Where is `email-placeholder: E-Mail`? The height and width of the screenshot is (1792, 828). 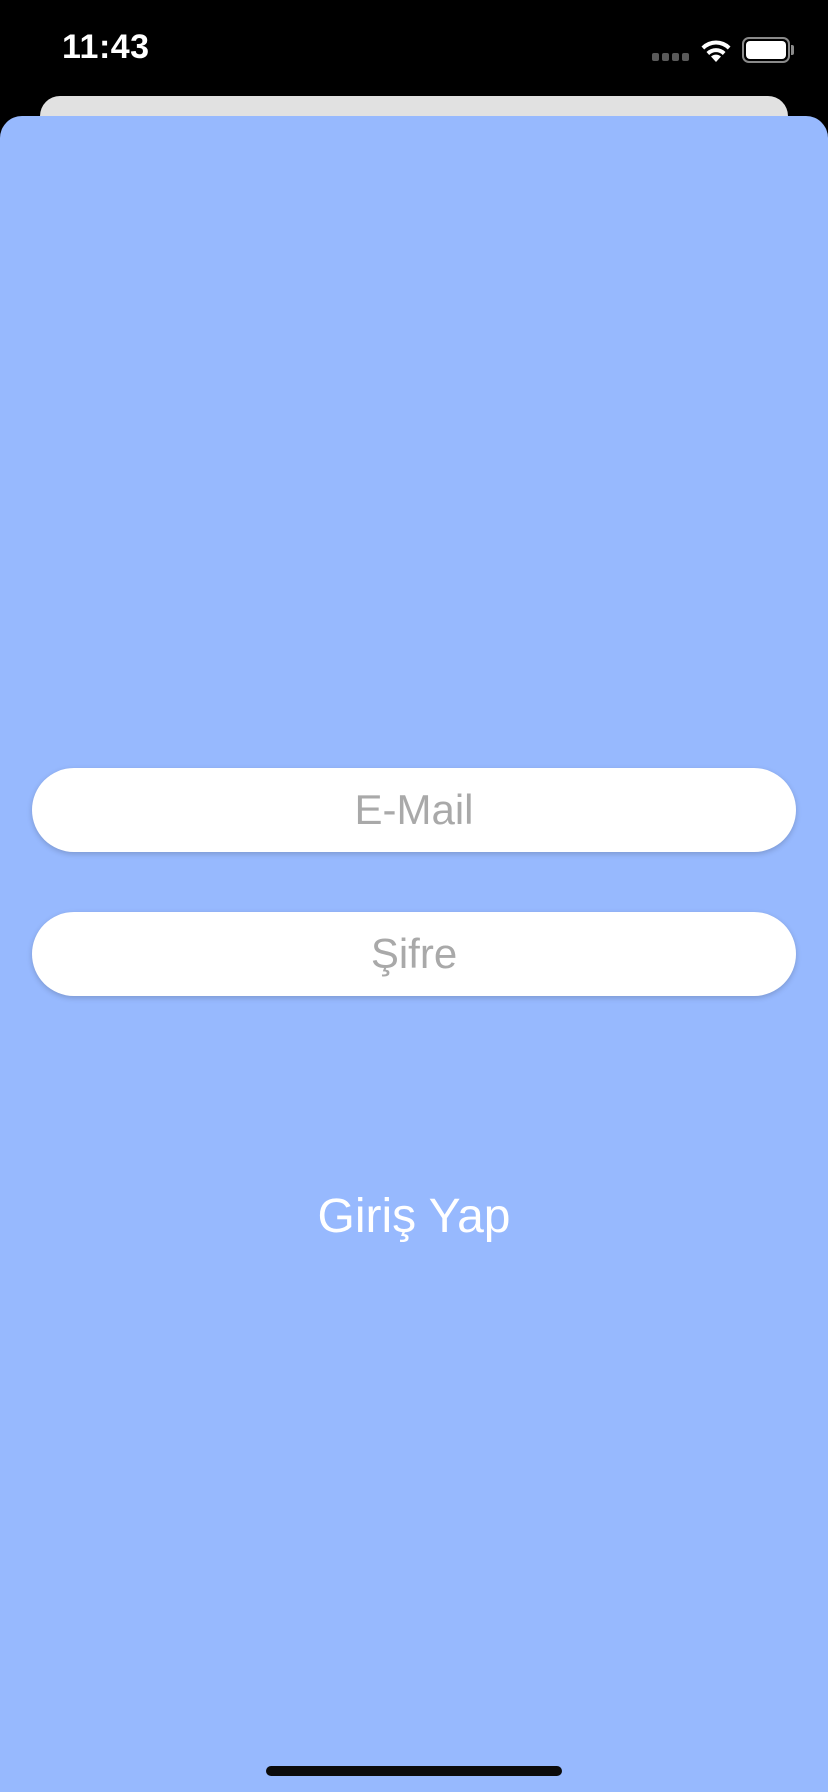
email-placeholder: E-Mail is located at coordinates (414, 809).